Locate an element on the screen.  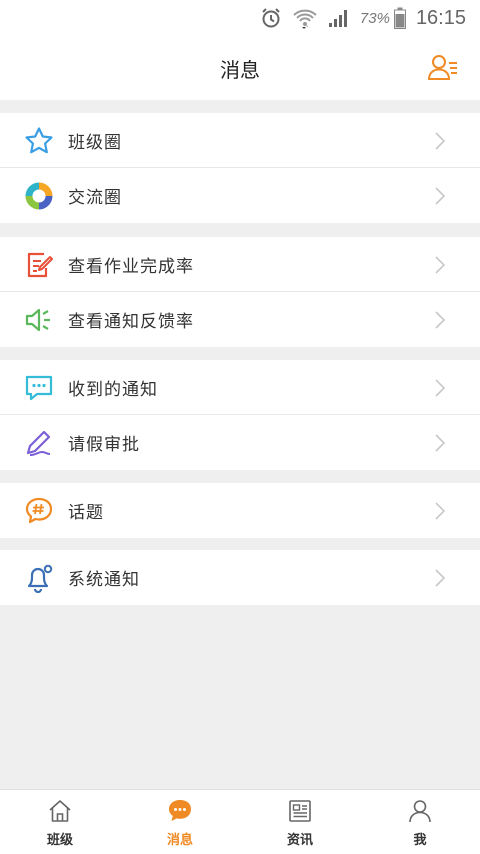
menu-item-label: 收到的通知 is located at coordinates (113, 389).